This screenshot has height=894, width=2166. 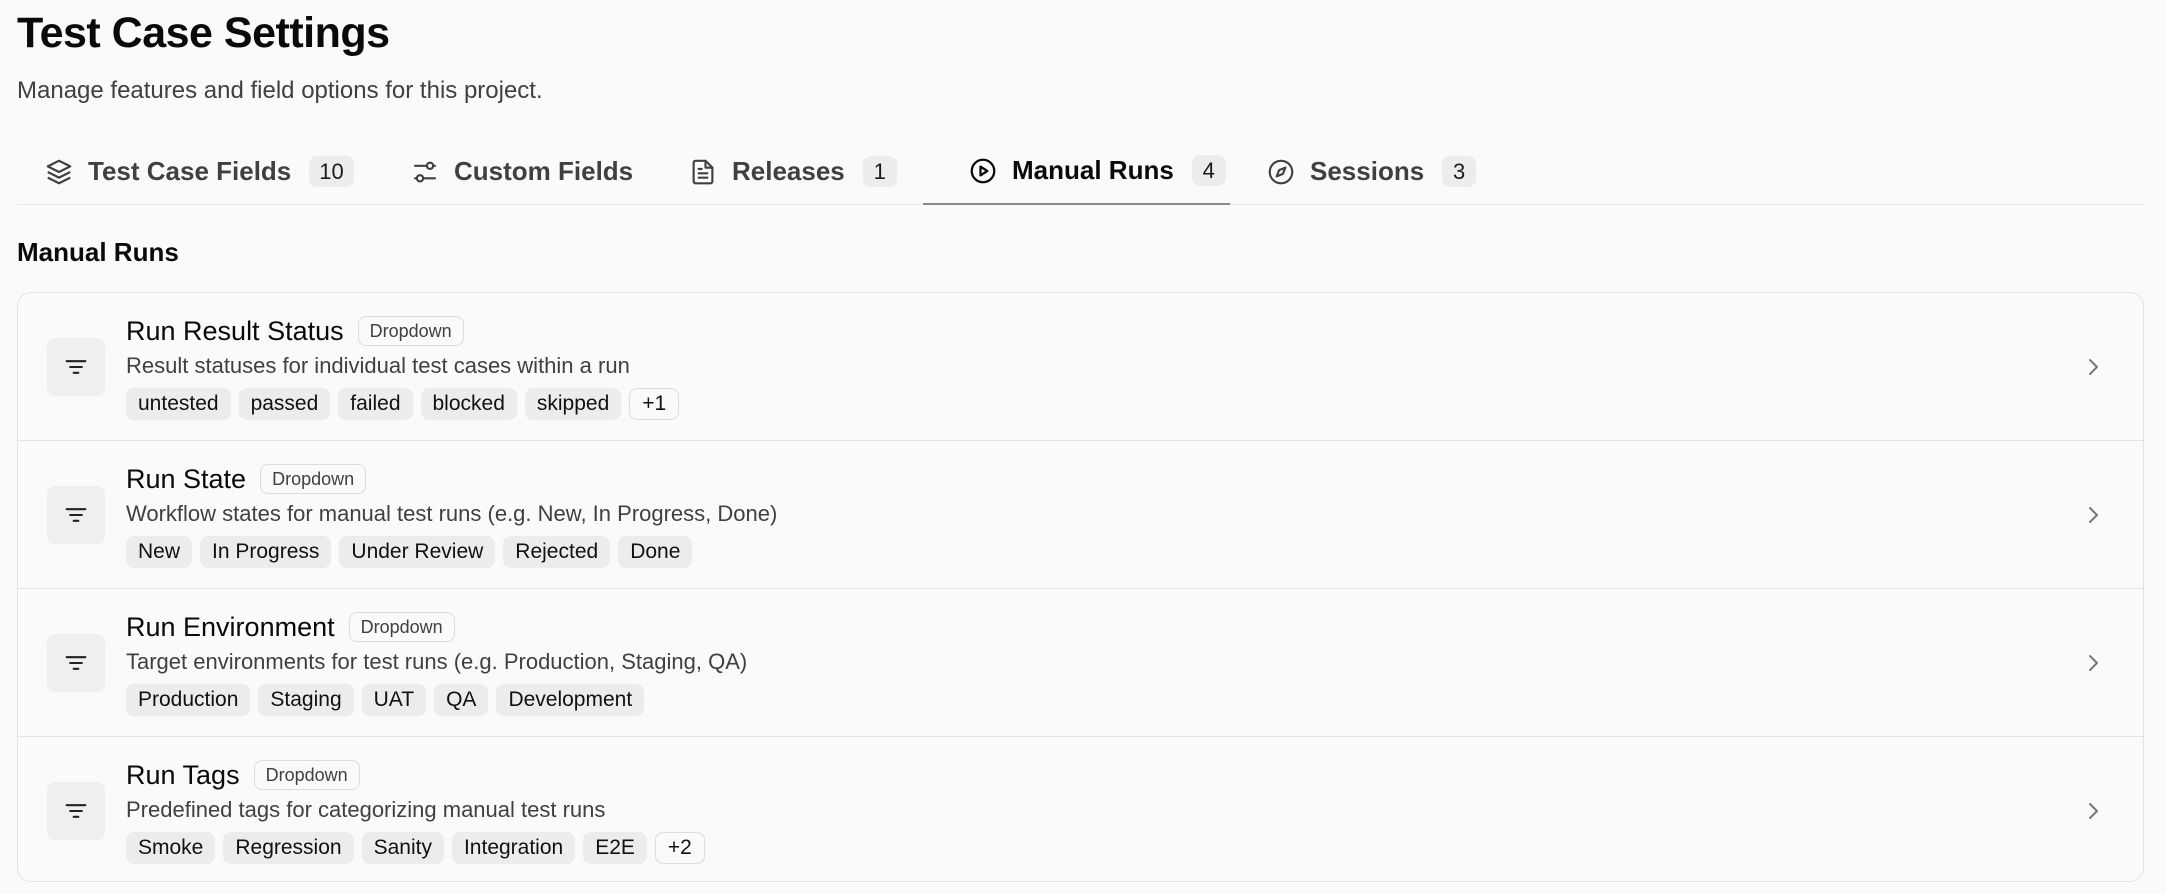 What do you see at coordinates (230, 626) in the screenshot?
I see `field-name: Run Environment` at bounding box center [230, 626].